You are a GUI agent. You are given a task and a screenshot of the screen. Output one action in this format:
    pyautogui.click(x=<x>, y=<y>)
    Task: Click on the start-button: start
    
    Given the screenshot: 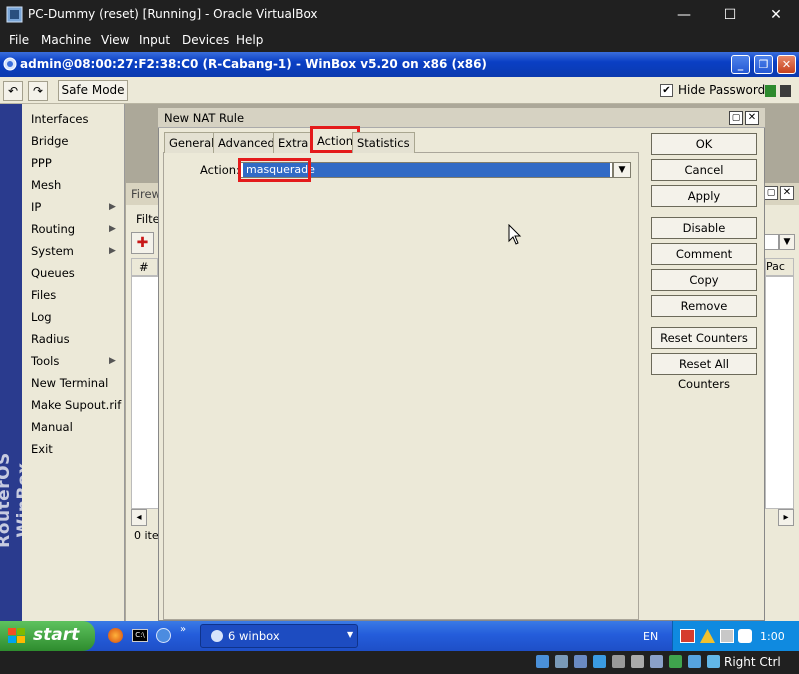 What is the action you would take?
    pyautogui.click(x=47, y=636)
    